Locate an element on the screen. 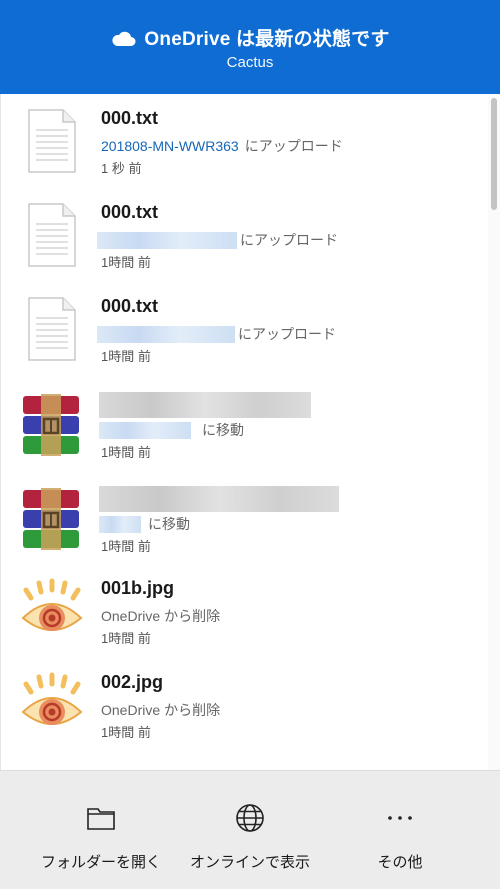 This screenshot has width=500, height=889. view-online-label: オンラインで表示 is located at coordinates (249, 862).